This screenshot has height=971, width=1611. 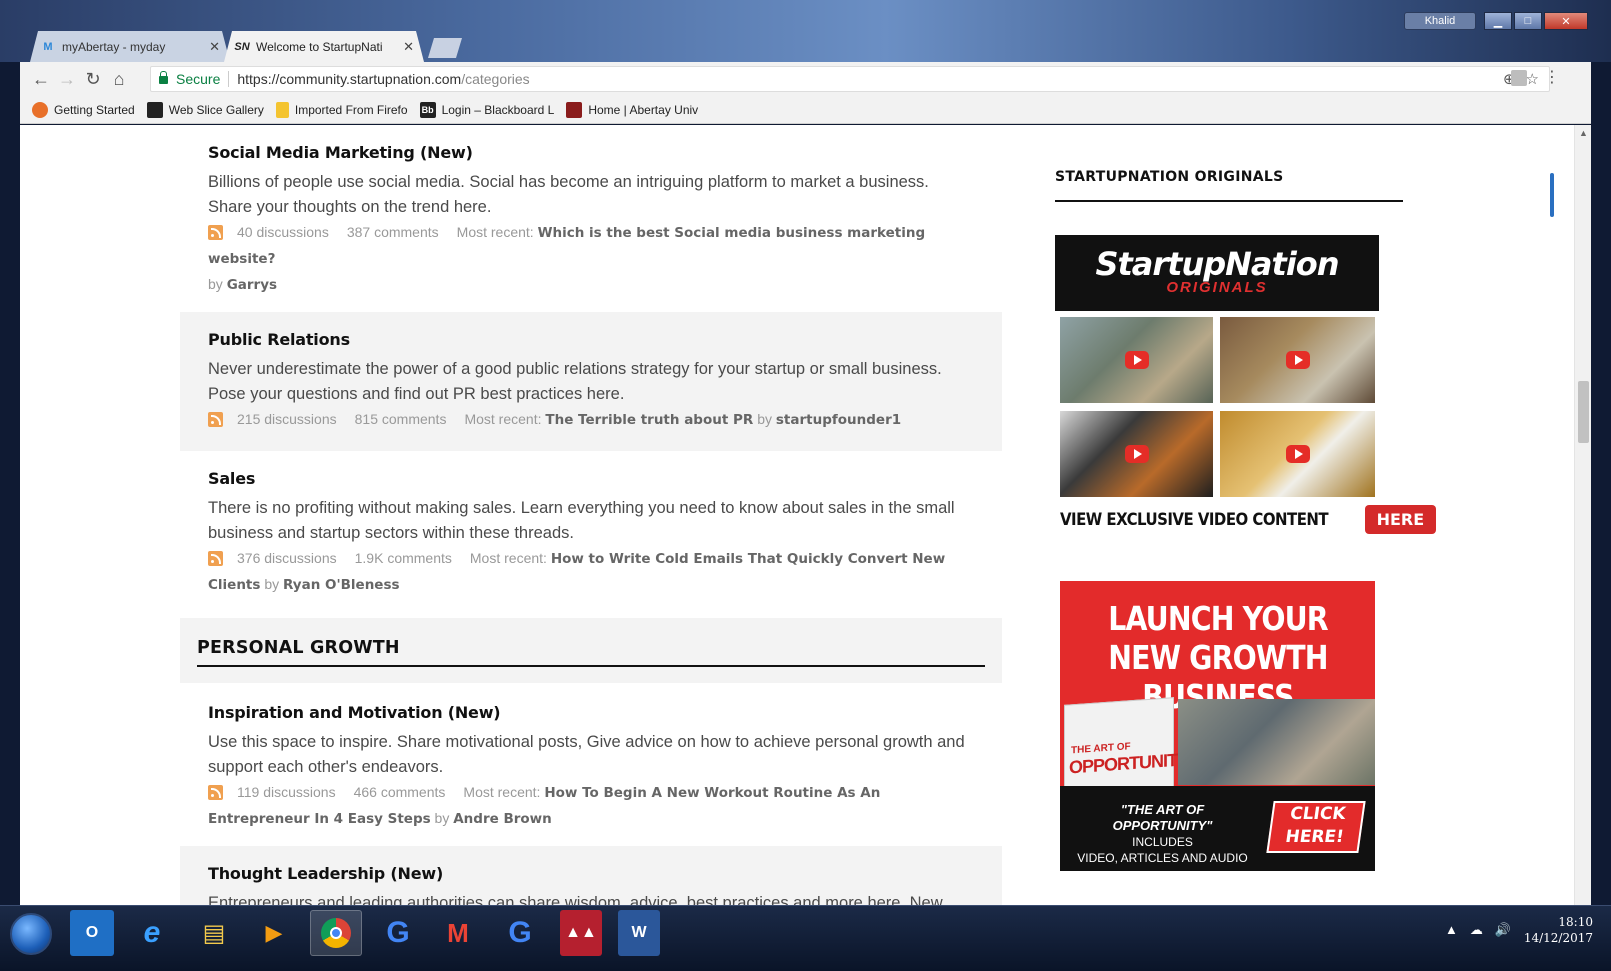 I want to click on myabertay-favicon-icon: M, so click(x=48, y=46).